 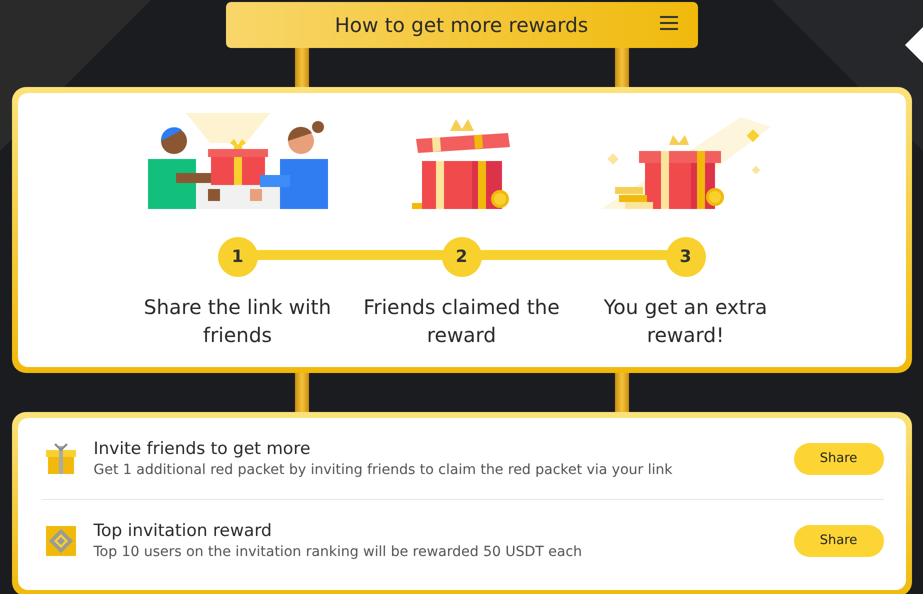 I want to click on step-number: 3, so click(x=686, y=257).